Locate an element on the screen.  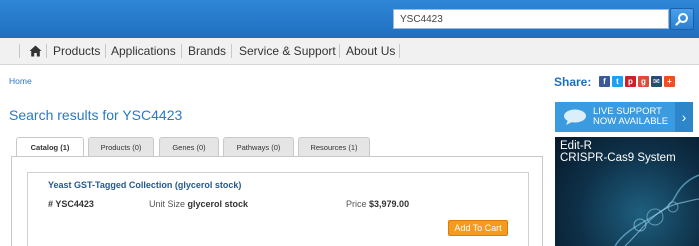
tab-pathways: Pathways (0) is located at coordinates (258, 147).